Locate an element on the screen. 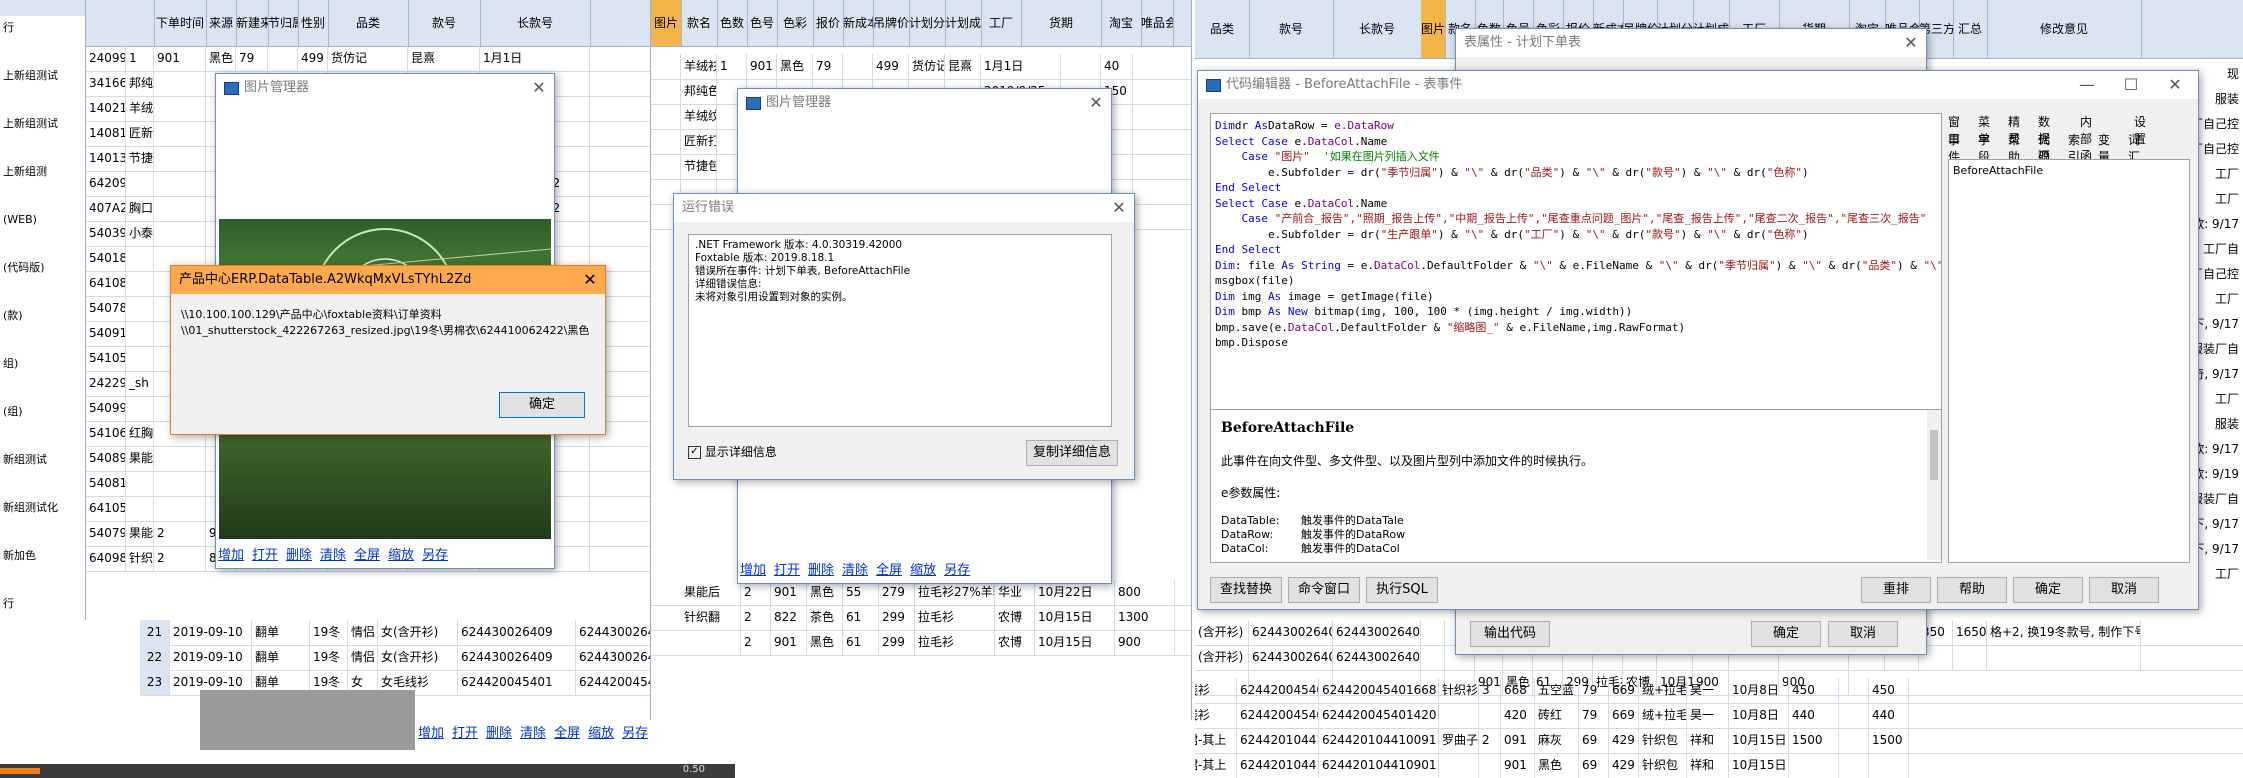 Image resolution: width=2243 pixels, height=778 pixels. table-cell: 2 is located at coordinates (1490, 740).